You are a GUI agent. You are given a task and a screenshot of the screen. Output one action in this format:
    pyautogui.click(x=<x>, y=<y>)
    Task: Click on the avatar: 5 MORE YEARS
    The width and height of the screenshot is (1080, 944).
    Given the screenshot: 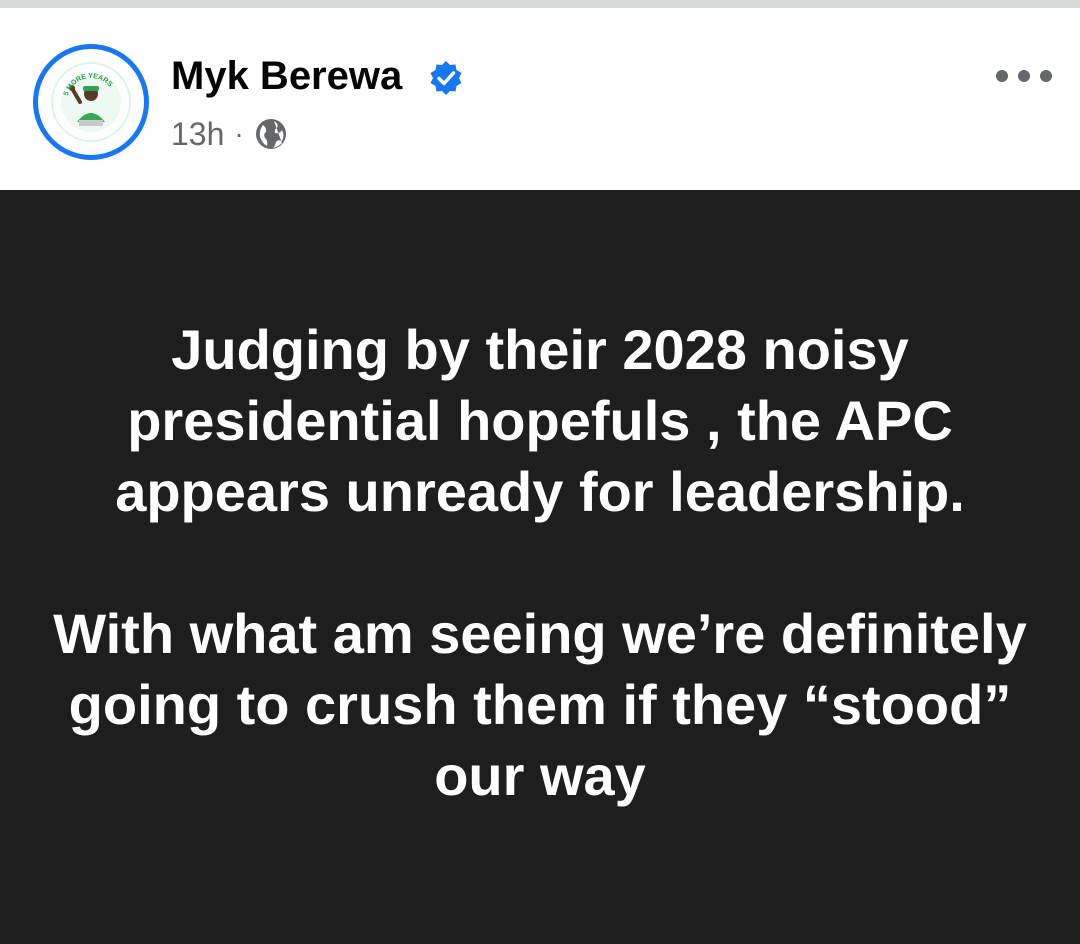 What is the action you would take?
    pyautogui.click(x=91, y=102)
    